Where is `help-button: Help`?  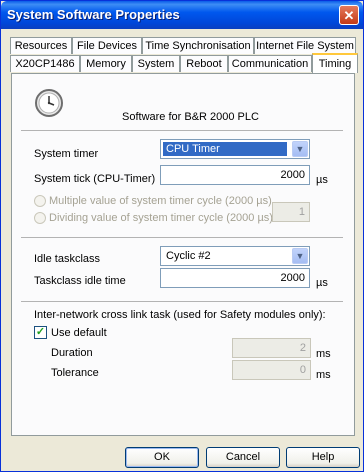 help-button: Help is located at coordinates (323, 457).